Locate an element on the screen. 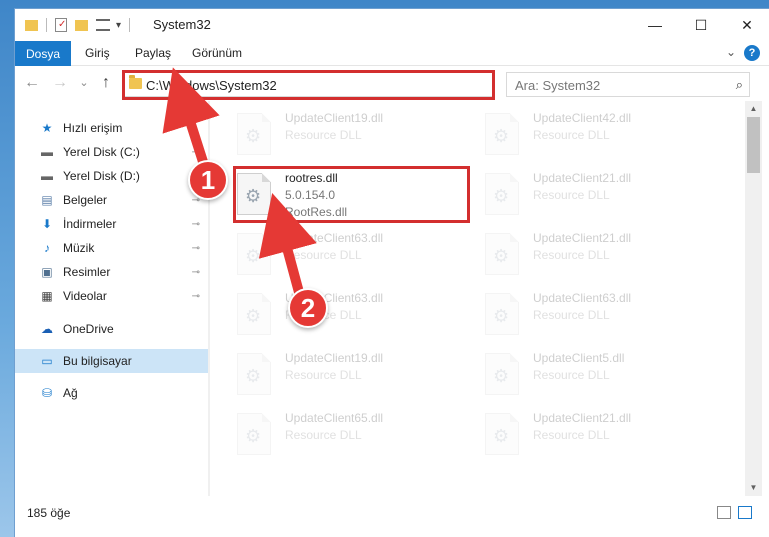 This screenshot has width=769, height=537. sidebar-item-4: ⬇ İndirmeler ⊸ is located at coordinates (111, 224).